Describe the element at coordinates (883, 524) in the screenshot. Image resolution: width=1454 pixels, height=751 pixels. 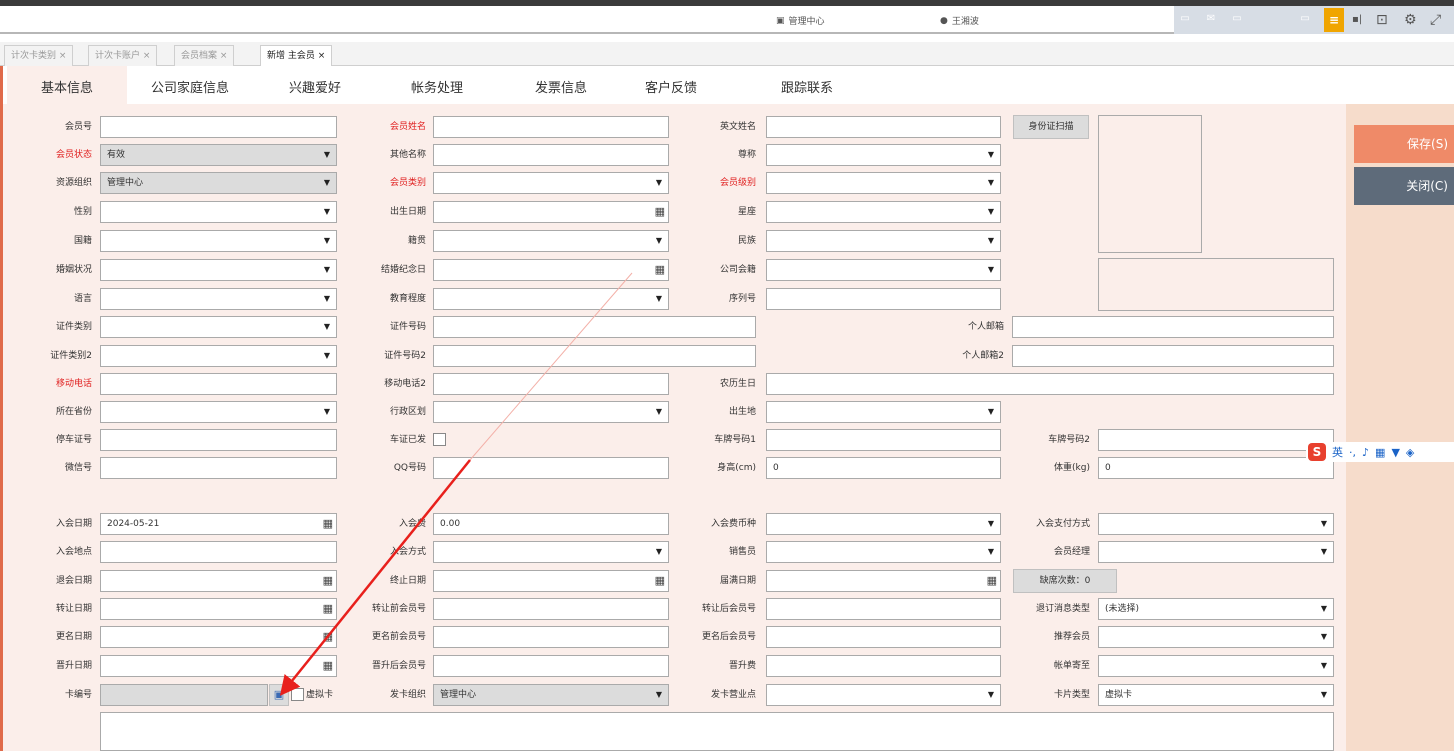
I see `join-fee-currency-select: ▼` at that location.